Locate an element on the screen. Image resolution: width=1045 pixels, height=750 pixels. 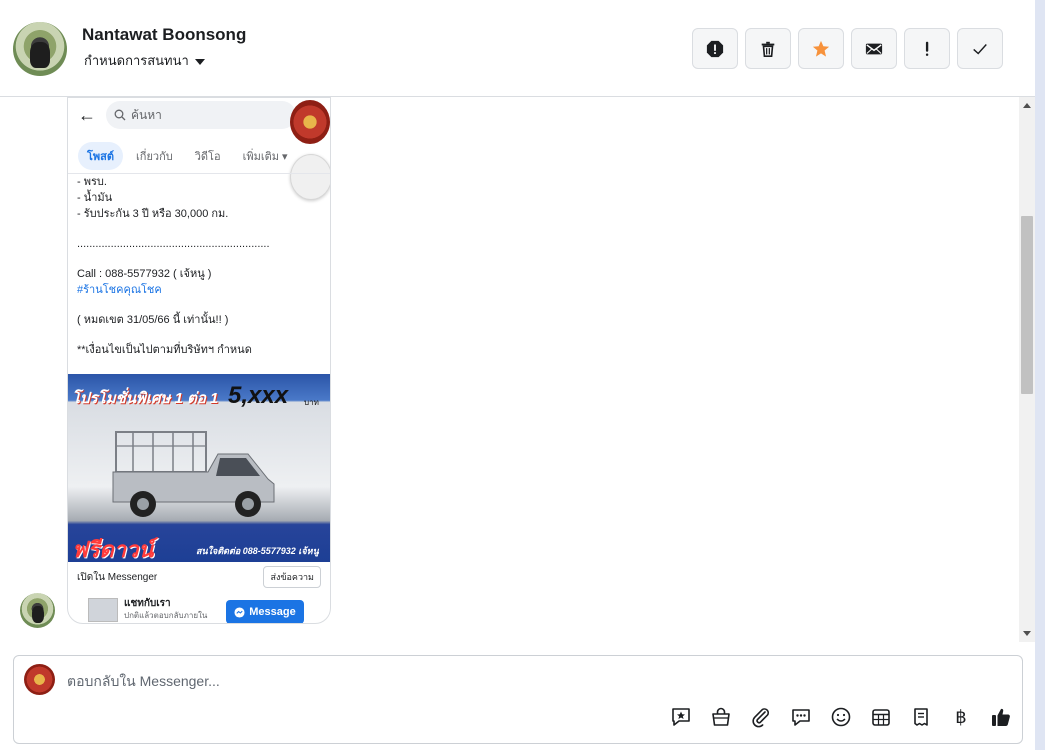
appointment-icon is located at coordinates (881, 717).